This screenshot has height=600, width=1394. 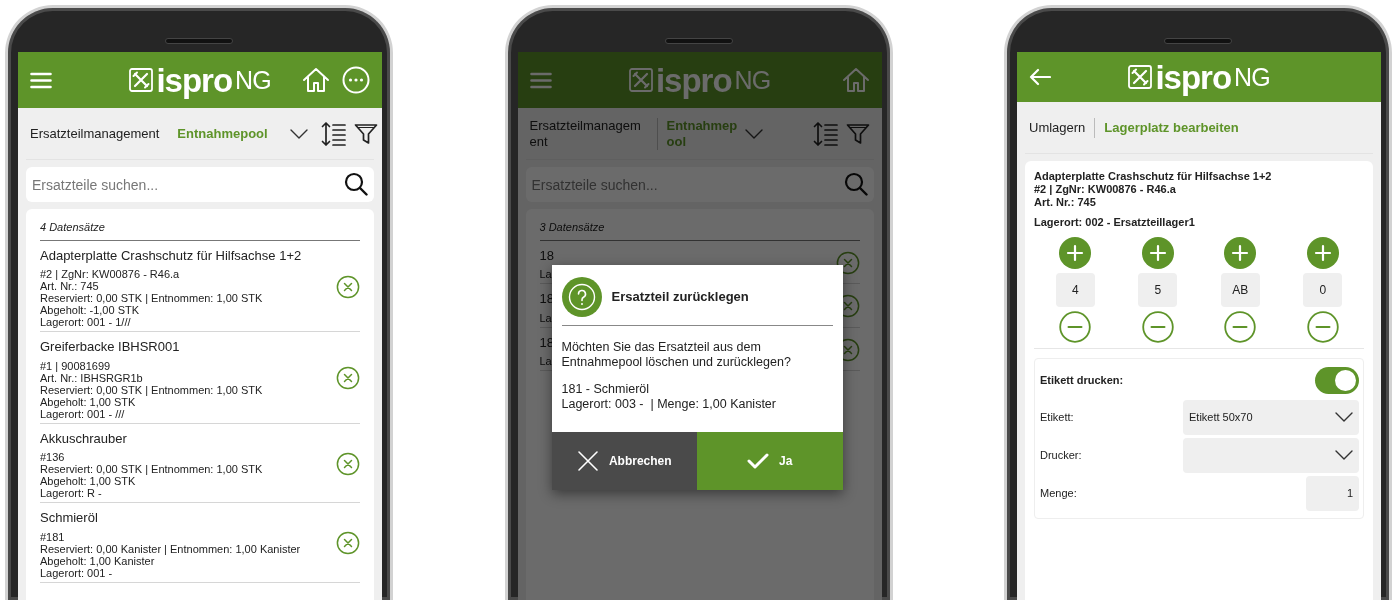 I want to click on cancel-button: Abbrechen, so click(x=624, y=461).